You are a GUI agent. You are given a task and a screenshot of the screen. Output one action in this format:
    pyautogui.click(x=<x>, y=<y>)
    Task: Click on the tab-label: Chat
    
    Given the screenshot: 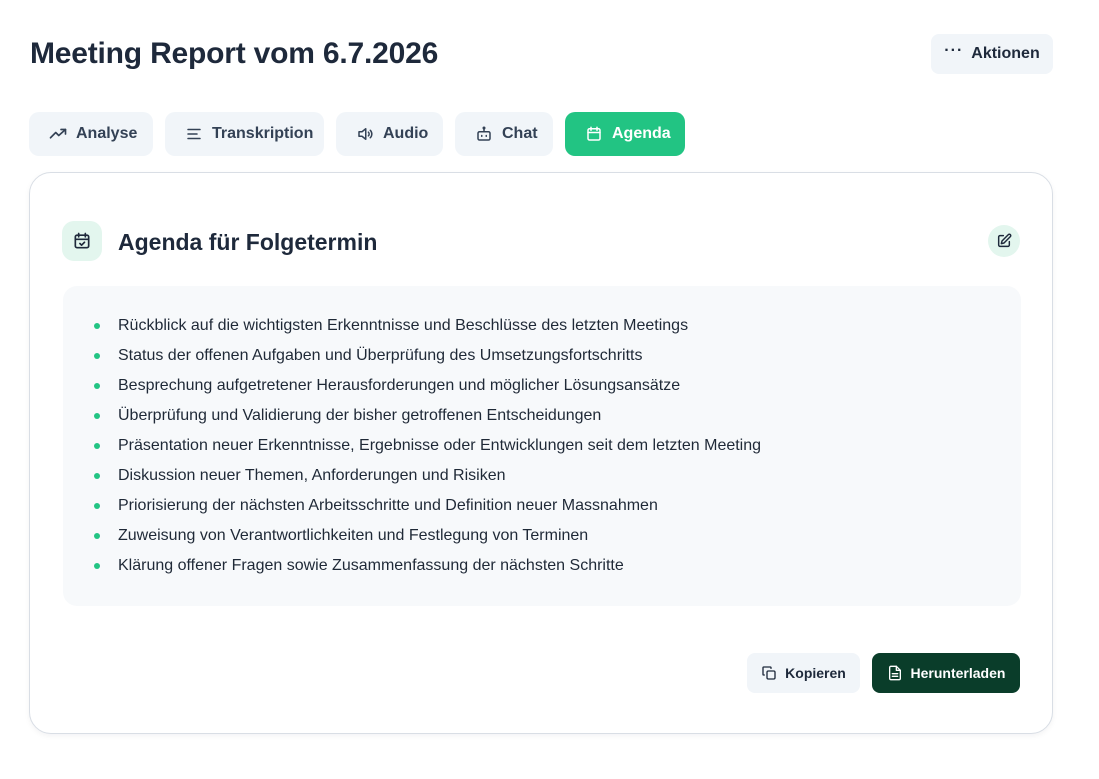 What is the action you would take?
    pyautogui.click(x=520, y=133)
    